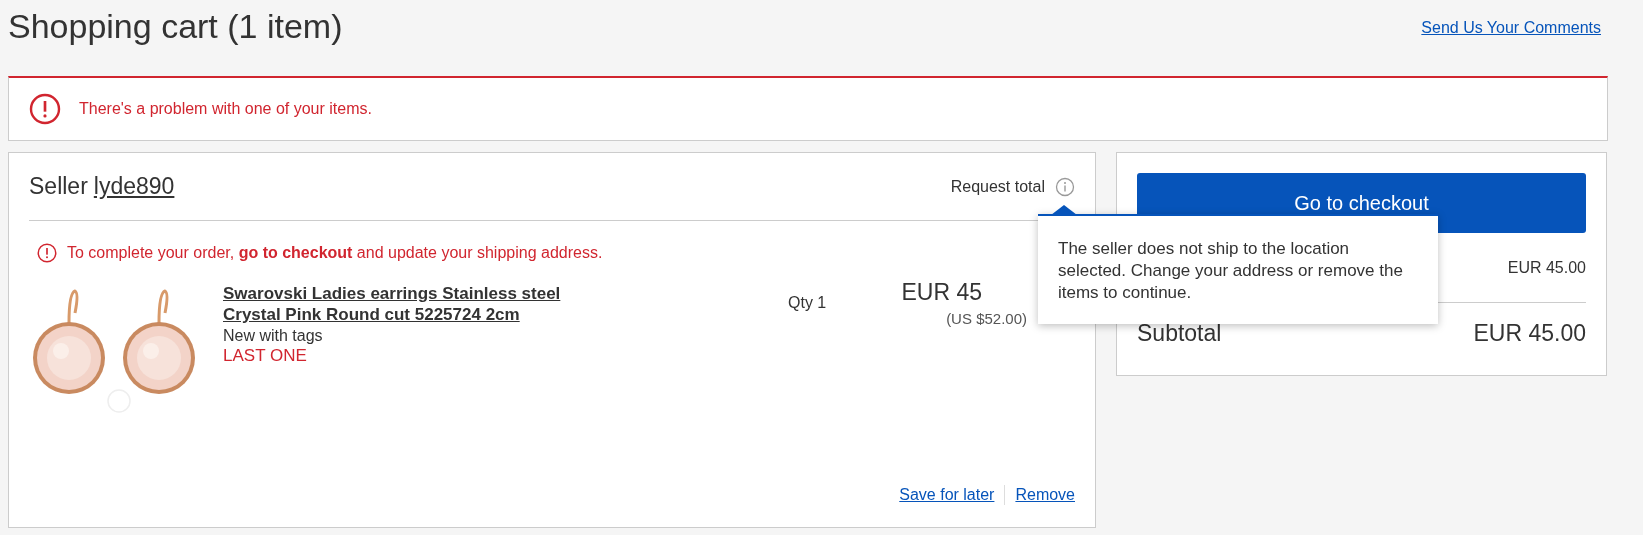 Image resolution: width=1643 pixels, height=535 pixels. What do you see at coordinates (807, 303) in the screenshot?
I see `item-quantity: Qty 1` at bounding box center [807, 303].